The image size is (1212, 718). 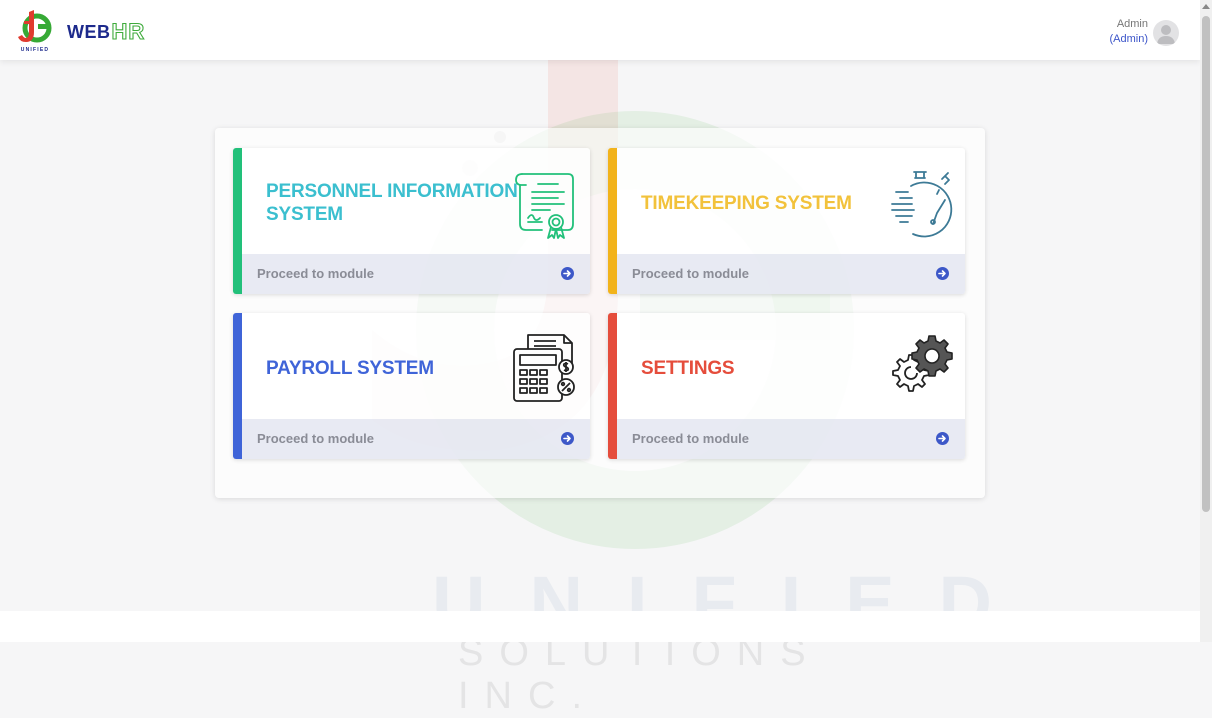 What do you see at coordinates (600, 30) in the screenshot?
I see `top-header: UNIFIED WEB HR Admin (Admin)` at bounding box center [600, 30].